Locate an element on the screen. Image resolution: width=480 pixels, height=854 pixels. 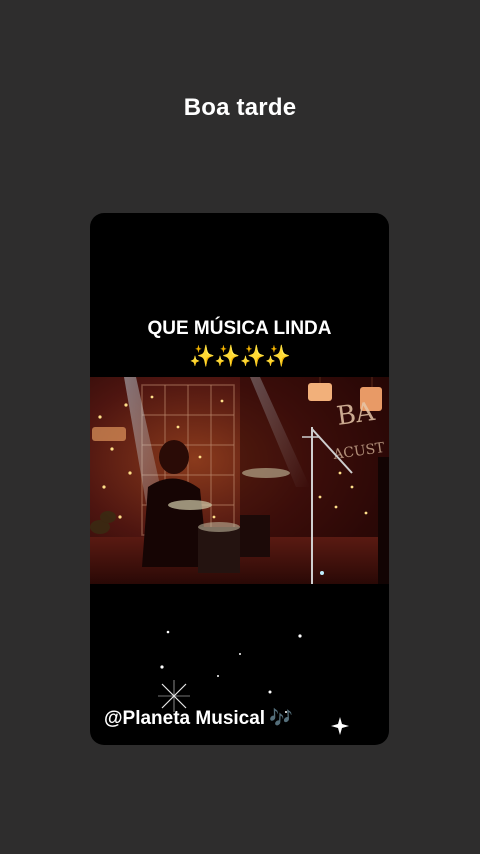
credit-text: @Planeta Musical is located at coordinates (185, 718).